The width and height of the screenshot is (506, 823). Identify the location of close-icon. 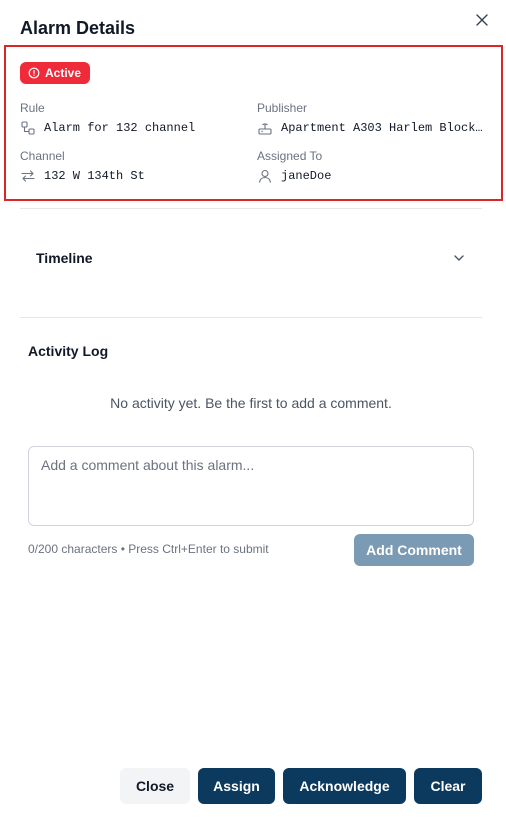
(482, 20).